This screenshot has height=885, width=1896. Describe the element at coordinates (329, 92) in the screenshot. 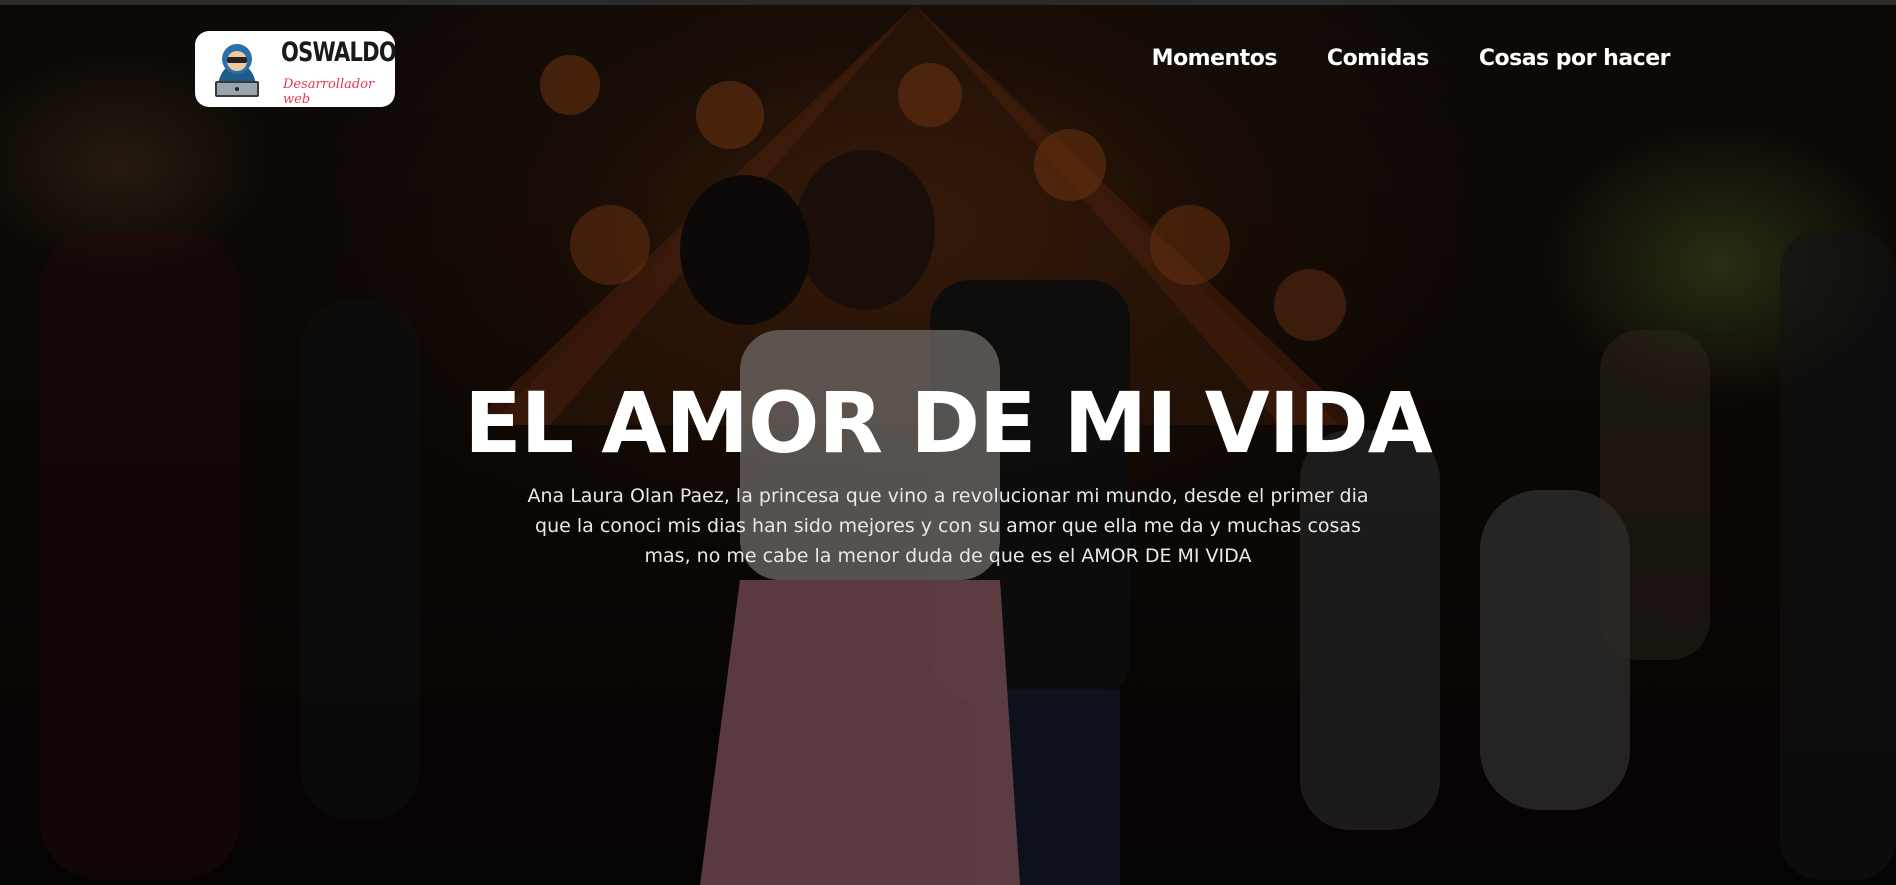

I see `logo-tagline: Desarrollador web` at that location.